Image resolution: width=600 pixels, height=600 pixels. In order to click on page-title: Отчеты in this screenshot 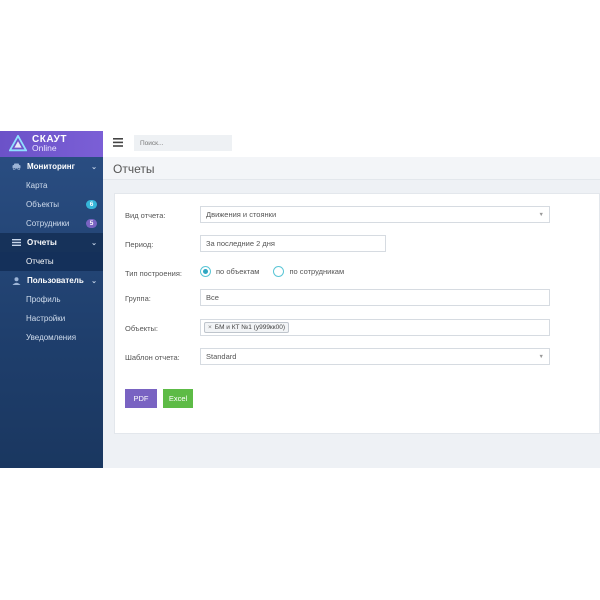, I will do `click(134, 169)`.